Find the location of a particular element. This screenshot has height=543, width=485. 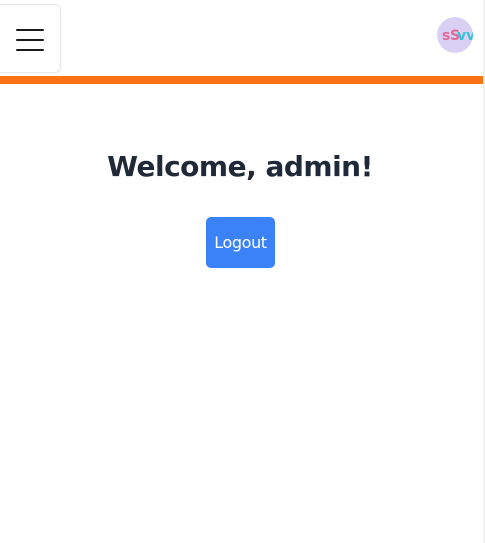

svv-logo-icon: S vv s is located at coordinates (455, 35).